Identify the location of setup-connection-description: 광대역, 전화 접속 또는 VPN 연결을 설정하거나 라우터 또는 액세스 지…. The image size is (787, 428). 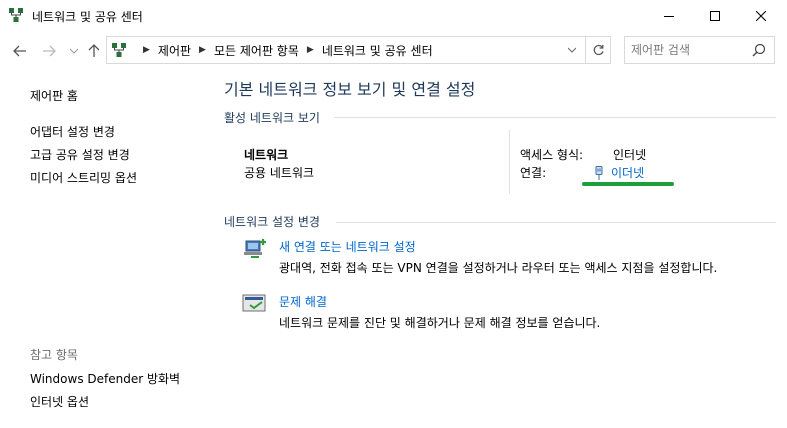
(498, 268).